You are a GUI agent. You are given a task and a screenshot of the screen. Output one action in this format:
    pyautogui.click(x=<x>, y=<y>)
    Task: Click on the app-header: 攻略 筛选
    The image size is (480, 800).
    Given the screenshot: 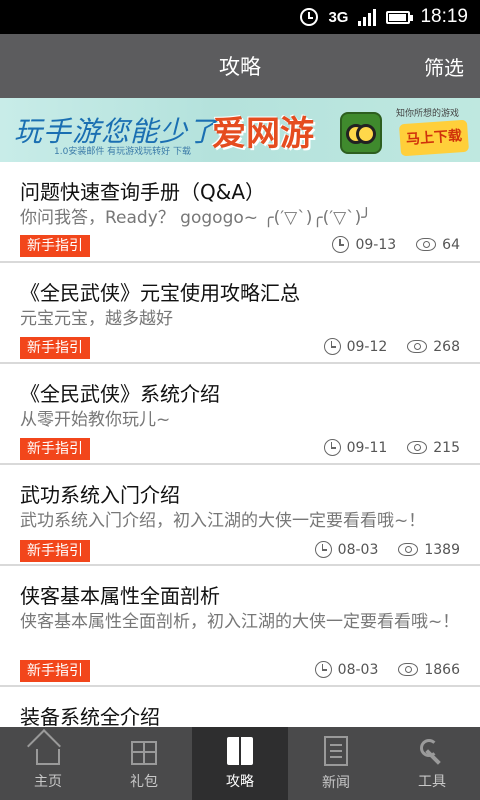 What is the action you would take?
    pyautogui.click(x=240, y=66)
    